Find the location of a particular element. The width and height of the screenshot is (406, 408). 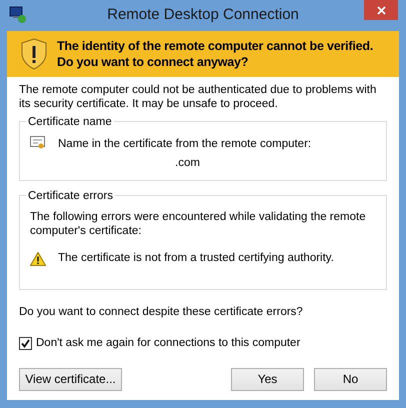

question-text: Do you want to connect despite these certificate errors? is located at coordinates (161, 312).